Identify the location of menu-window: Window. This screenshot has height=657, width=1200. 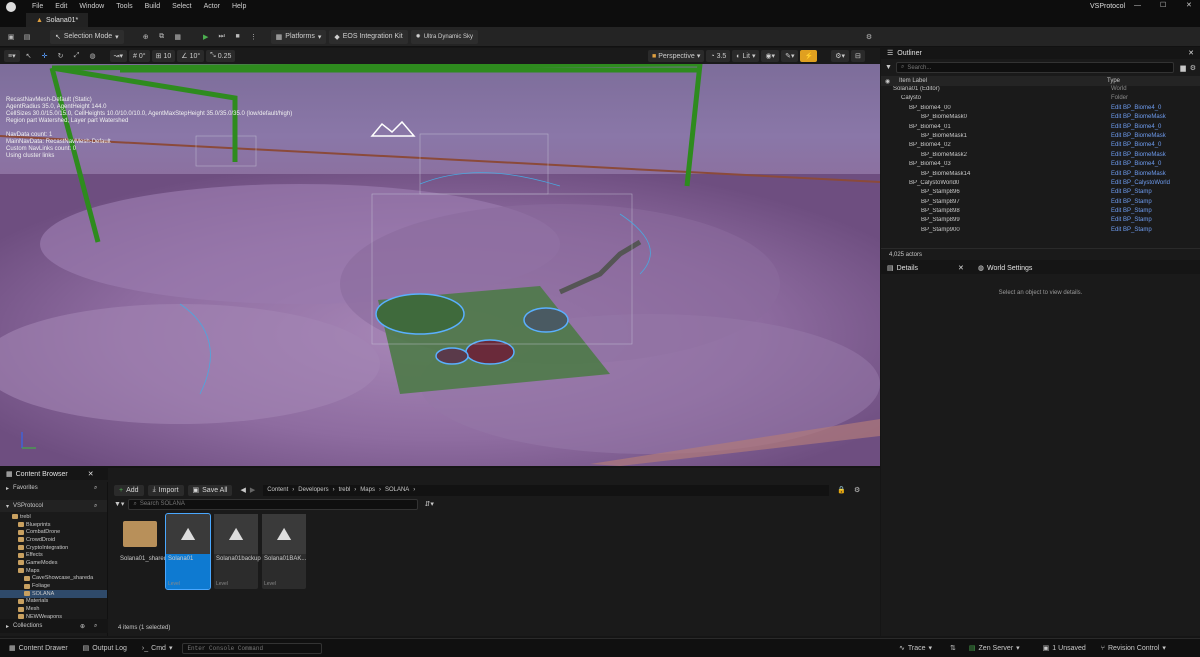
(91, 6).